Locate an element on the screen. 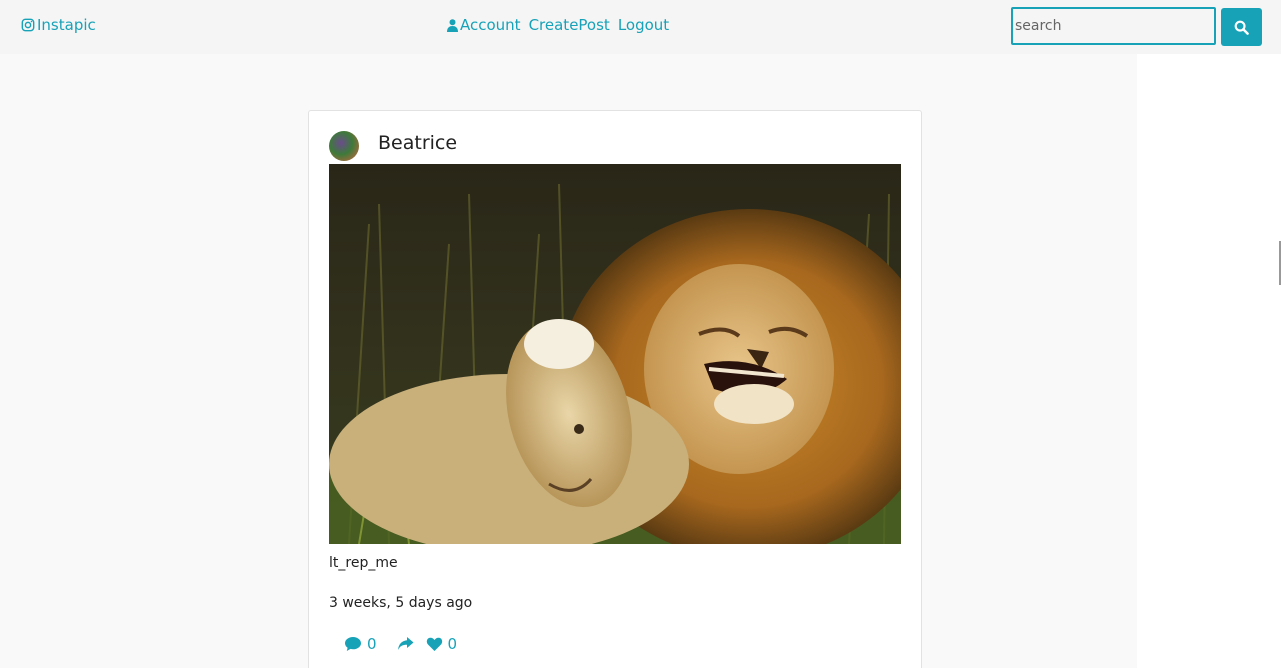  post-timestamp: 3 weeks, 5 days ago is located at coordinates (401, 603).